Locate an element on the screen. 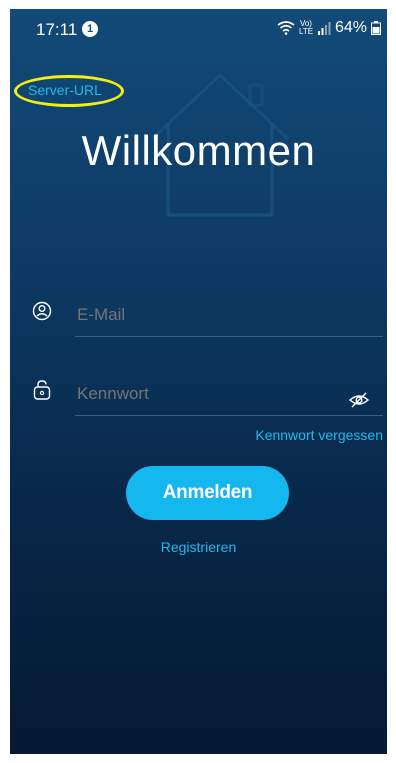 The height and width of the screenshot is (763, 396). notification-badge: 1 is located at coordinates (90, 29).